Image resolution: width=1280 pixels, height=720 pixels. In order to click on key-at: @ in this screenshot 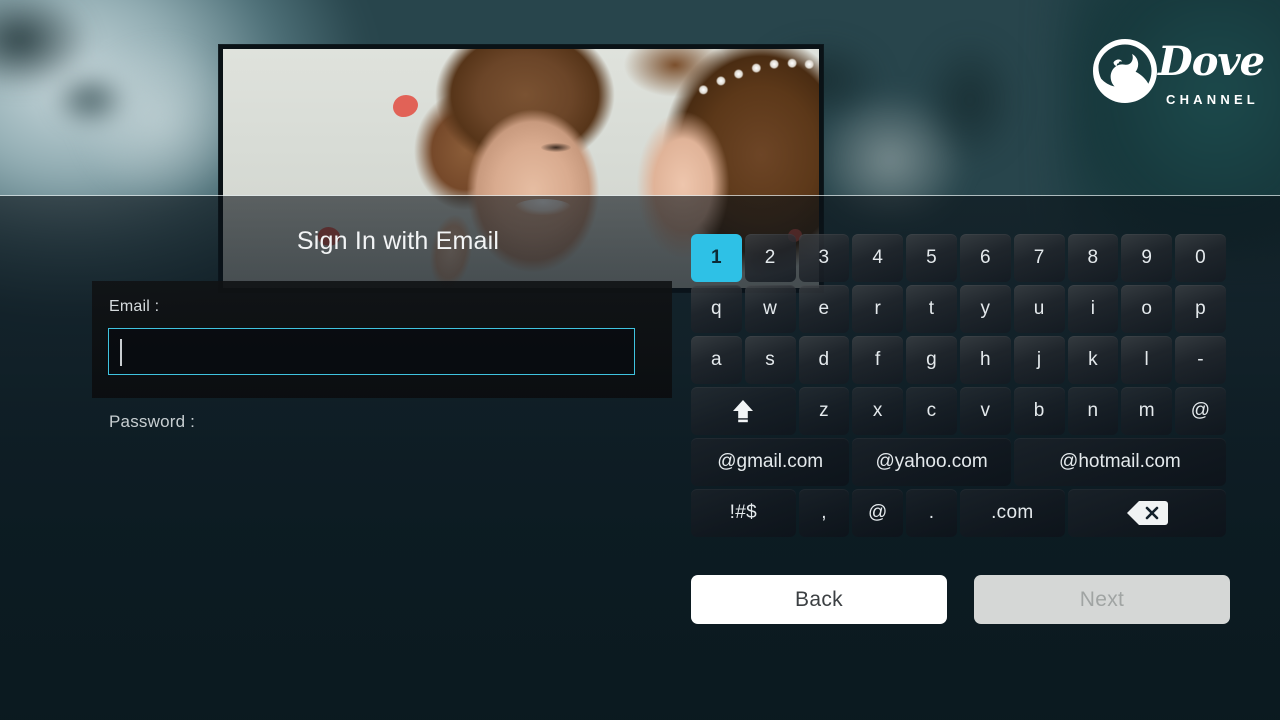, I will do `click(1200, 411)`.